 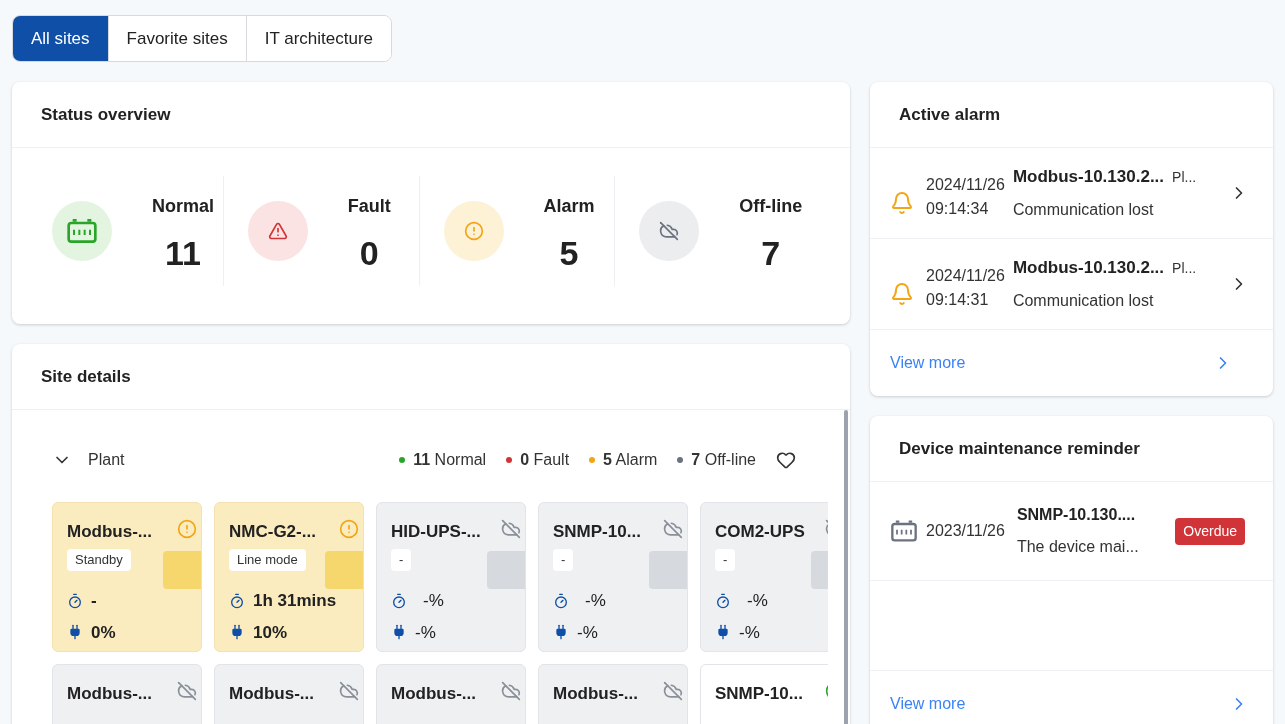 What do you see at coordinates (289, 577) in the screenshot?
I see `device-card: NMC-G2-... Line mode 1h 31mins 10%` at bounding box center [289, 577].